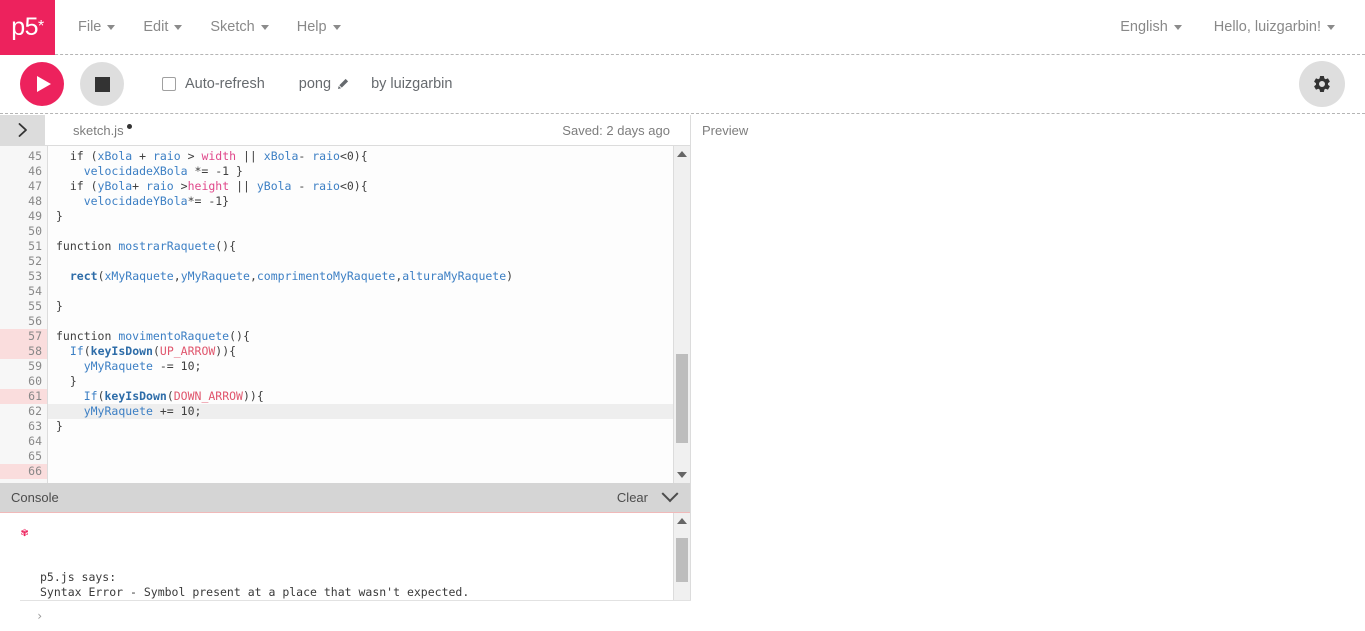 This screenshot has height=631, width=1365. Describe the element at coordinates (360, 201) in the screenshot. I see `code-line: velocidadeYBola*= -1}` at that location.